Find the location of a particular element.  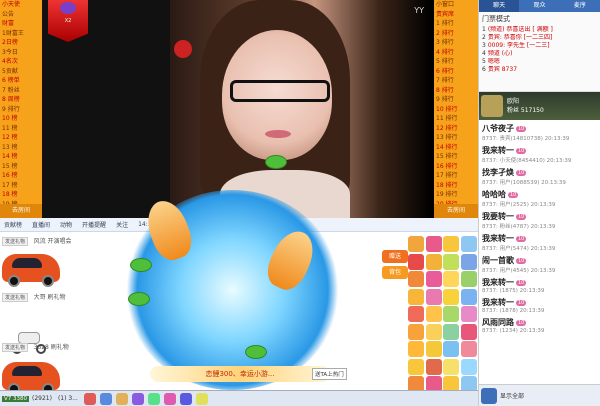

rank-row: 财富 is located at coordinates (21, 24).